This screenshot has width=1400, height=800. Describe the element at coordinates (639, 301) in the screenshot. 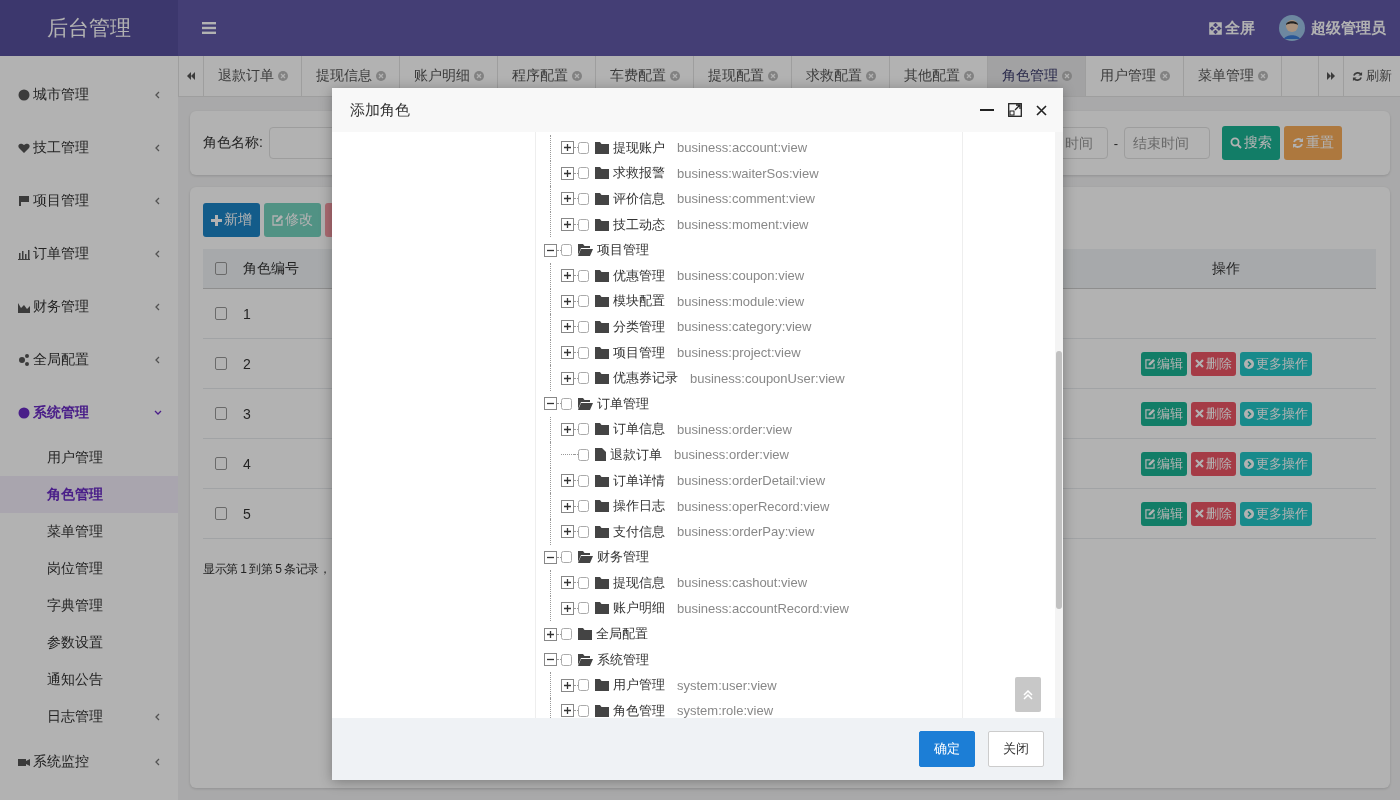

I see `tree-node-label: 模块配置` at that location.